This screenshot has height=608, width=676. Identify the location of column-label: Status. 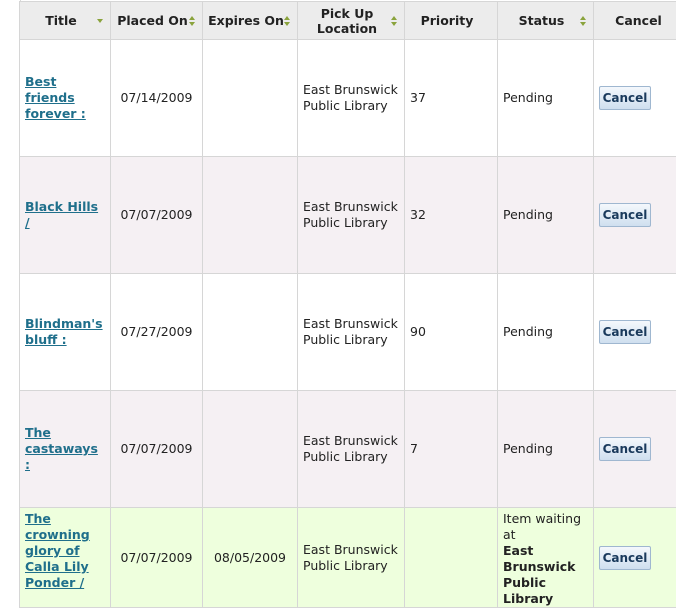
(542, 20).